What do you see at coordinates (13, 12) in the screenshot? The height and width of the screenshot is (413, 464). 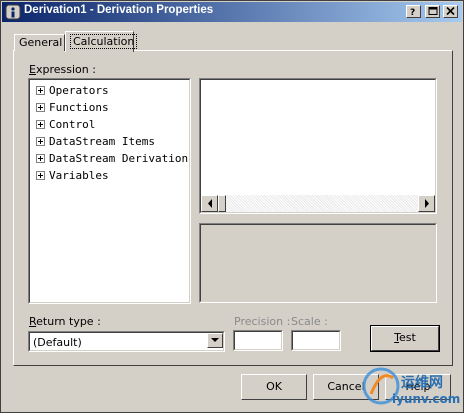 I see `app-icon` at bounding box center [13, 12].